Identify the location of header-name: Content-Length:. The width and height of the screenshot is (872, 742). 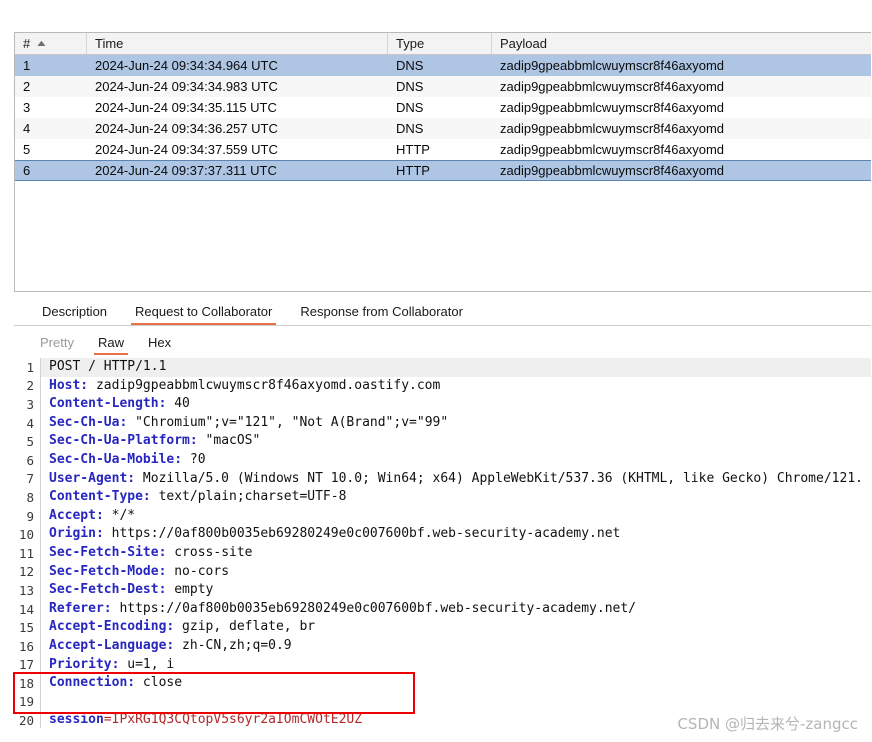
(108, 404).